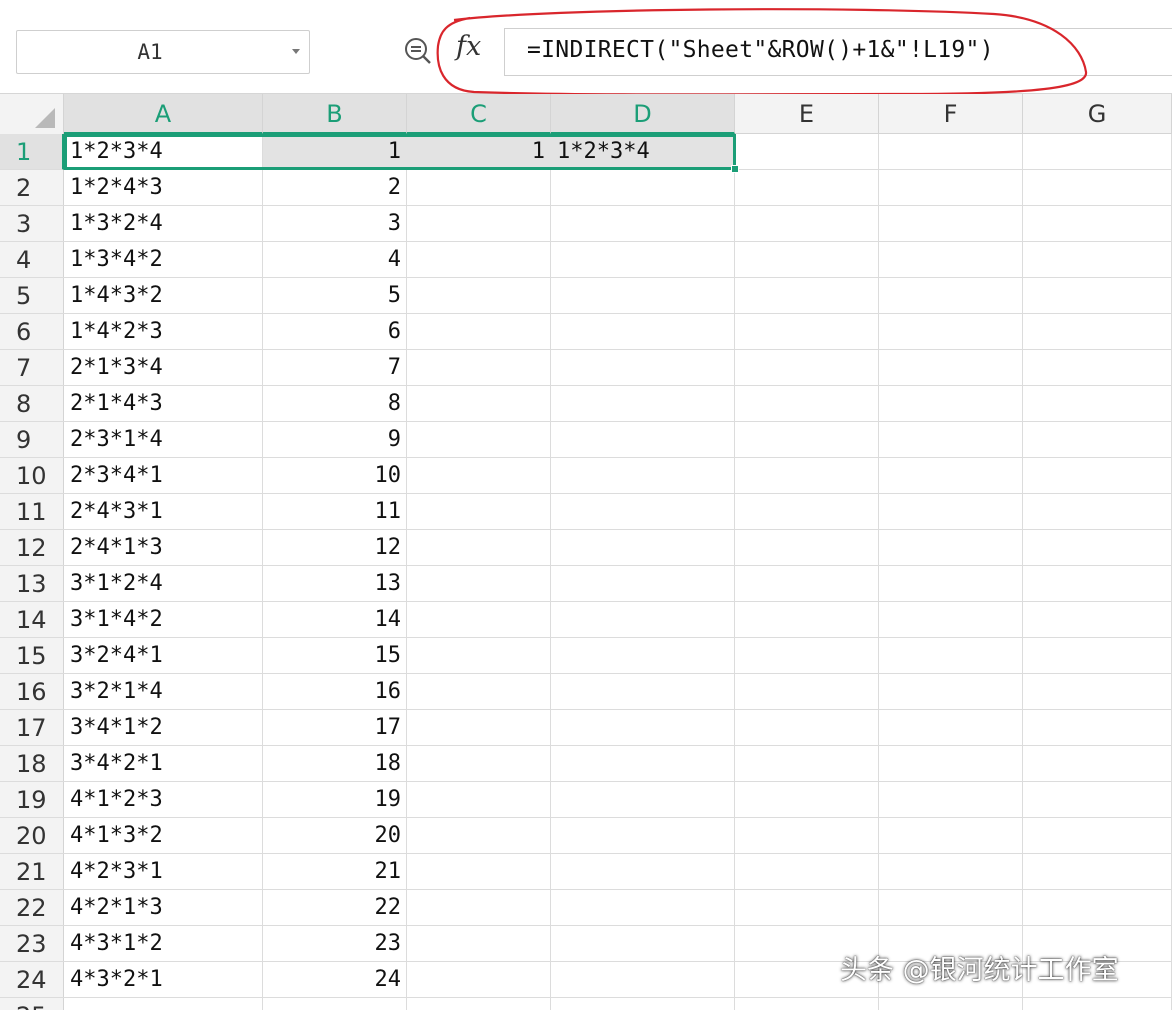 The image size is (1172, 1010). What do you see at coordinates (32, 548) in the screenshot?
I see `row-header-12: 12` at bounding box center [32, 548].